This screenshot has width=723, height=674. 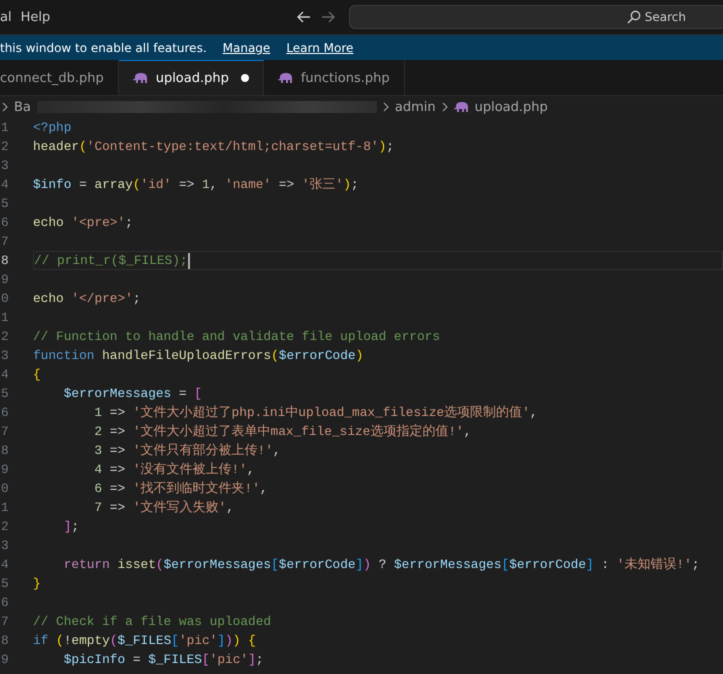 What do you see at coordinates (315, 413) in the screenshot?
I see `code-line: 1 => '文件大小超过了php.ini中upload_max_filesize选项限制的值',` at bounding box center [315, 413].